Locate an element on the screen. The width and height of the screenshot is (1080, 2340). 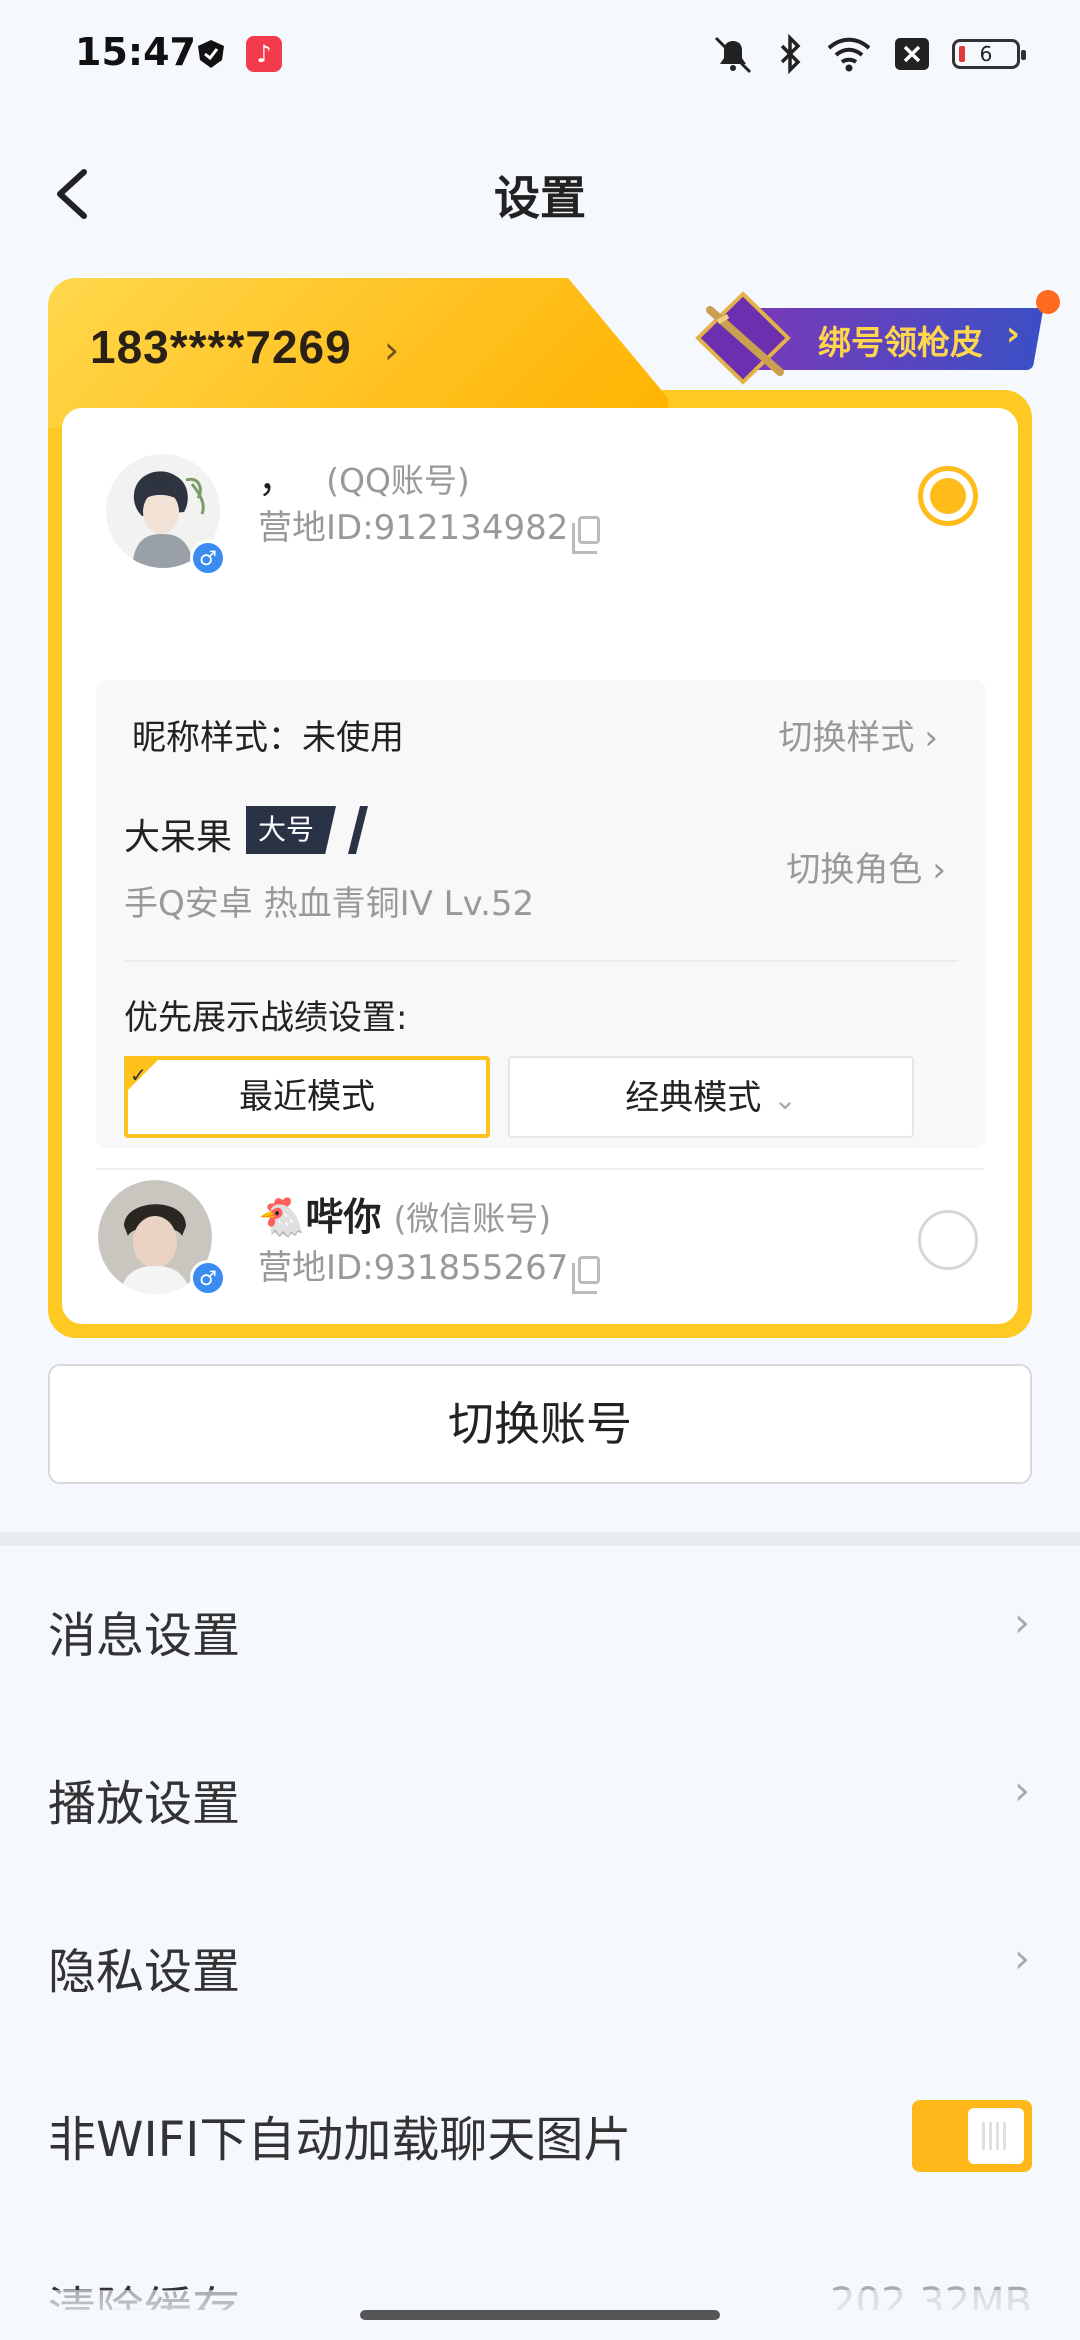
switch-style-link: 切换样式 › is located at coordinates (858, 734).